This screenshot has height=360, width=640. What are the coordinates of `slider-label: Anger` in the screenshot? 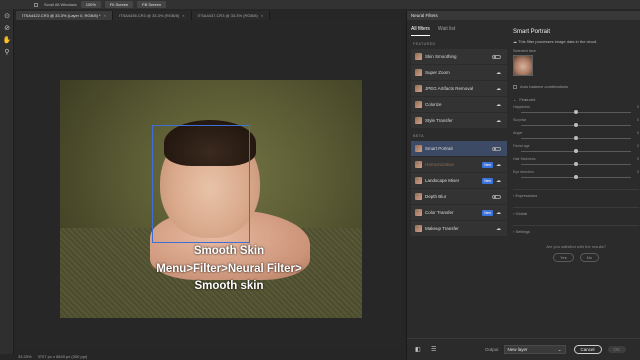 It's located at (518, 133).